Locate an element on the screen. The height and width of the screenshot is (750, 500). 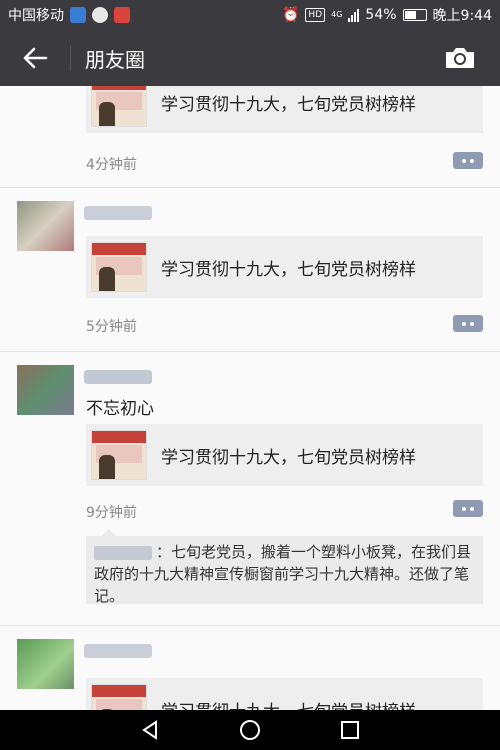
post-time: 9分钟前 is located at coordinates (111, 513).